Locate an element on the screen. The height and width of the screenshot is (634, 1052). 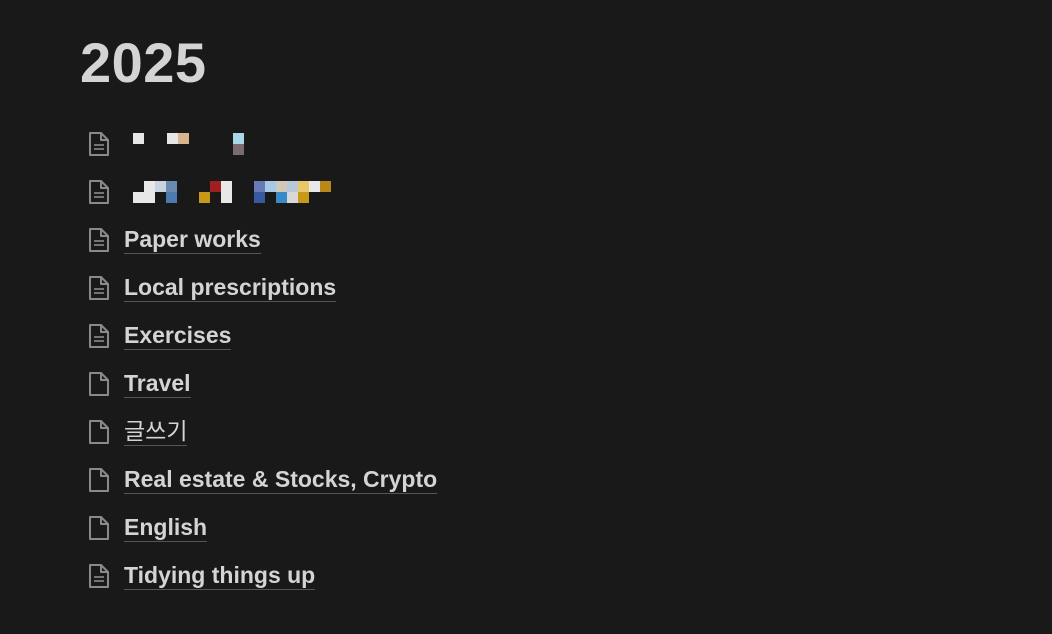
page-link-tidying-things-up: Tidying things up is located at coordinates (386, 576).